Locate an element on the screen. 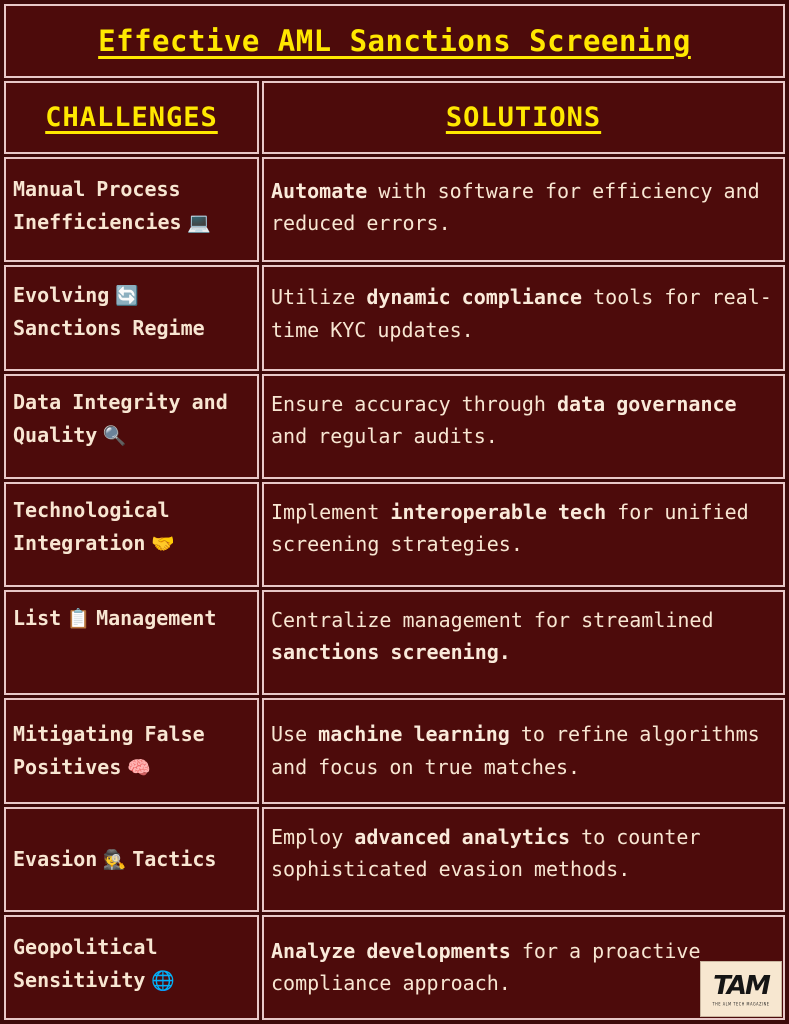 This screenshot has width=789, height=1024. logo-tagline: THE ALM TECH MAGAZINE is located at coordinates (741, 1003).